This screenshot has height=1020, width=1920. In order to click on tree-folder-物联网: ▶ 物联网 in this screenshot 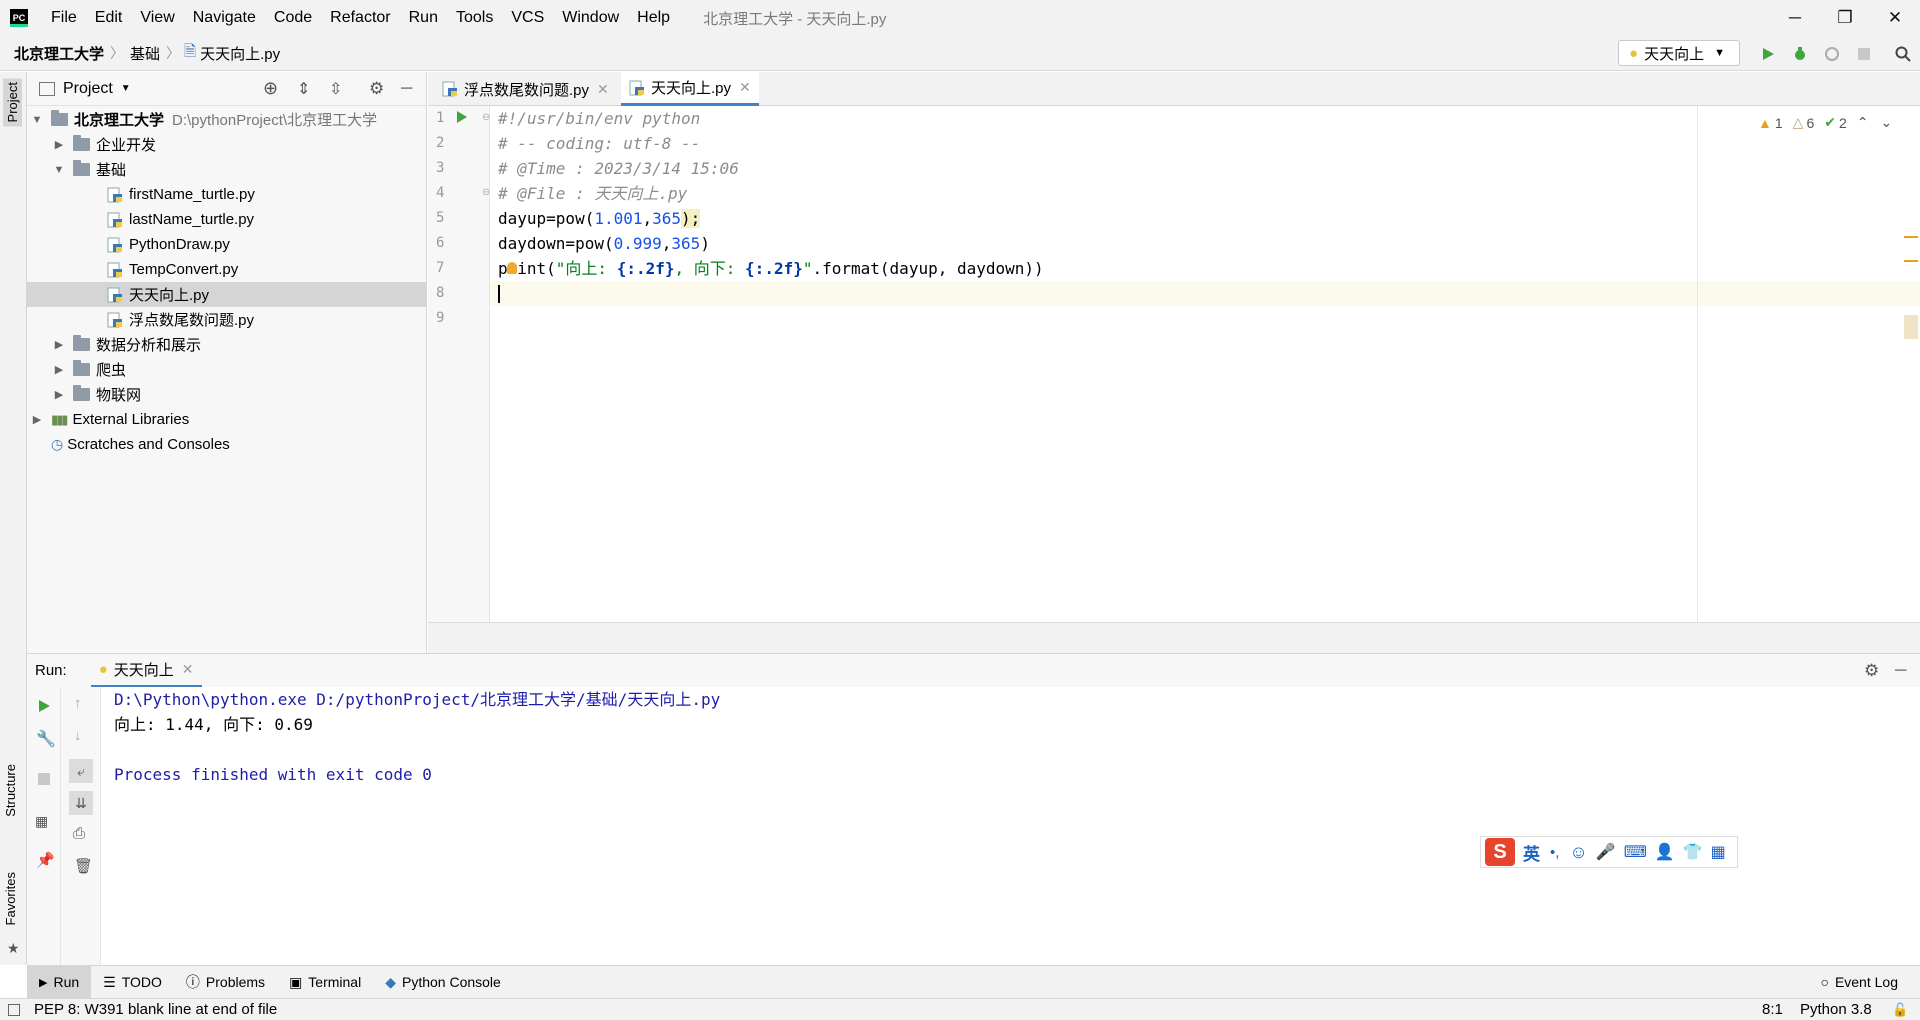, I will do `click(97, 394)`.